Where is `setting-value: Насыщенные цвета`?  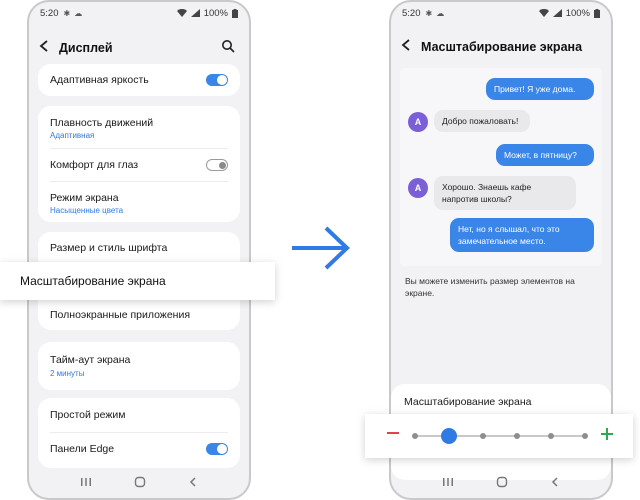
setting-value: Насыщенные цвета is located at coordinates (87, 210).